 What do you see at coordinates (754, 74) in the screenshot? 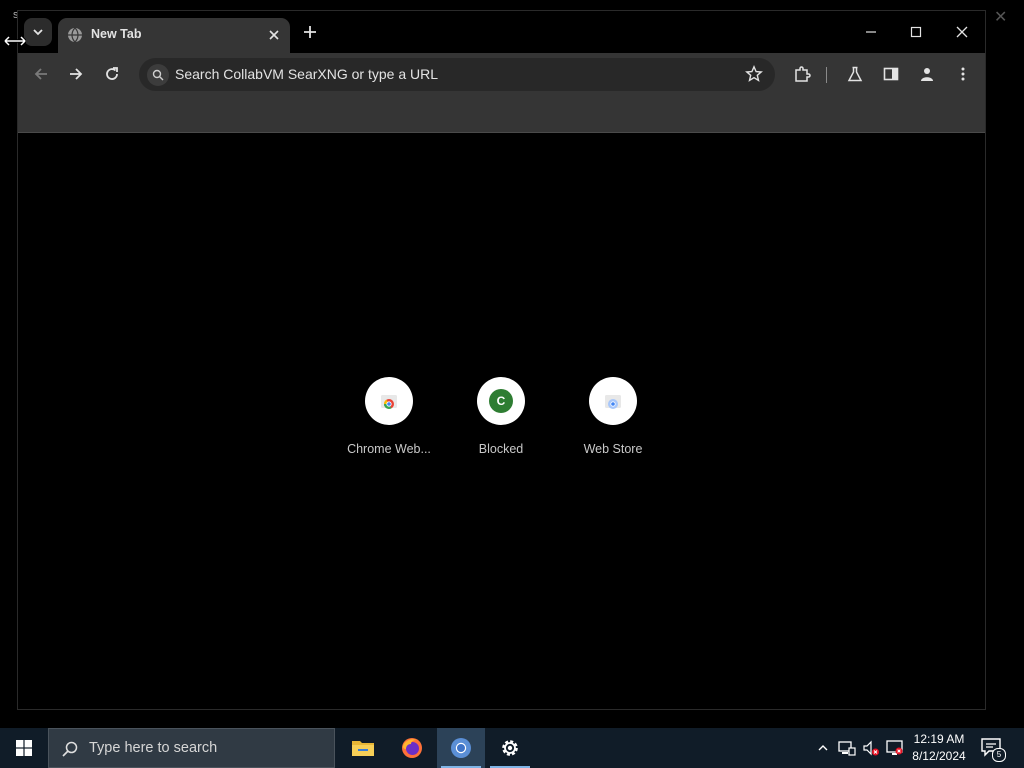
I see `bookmark-star-icon` at bounding box center [754, 74].